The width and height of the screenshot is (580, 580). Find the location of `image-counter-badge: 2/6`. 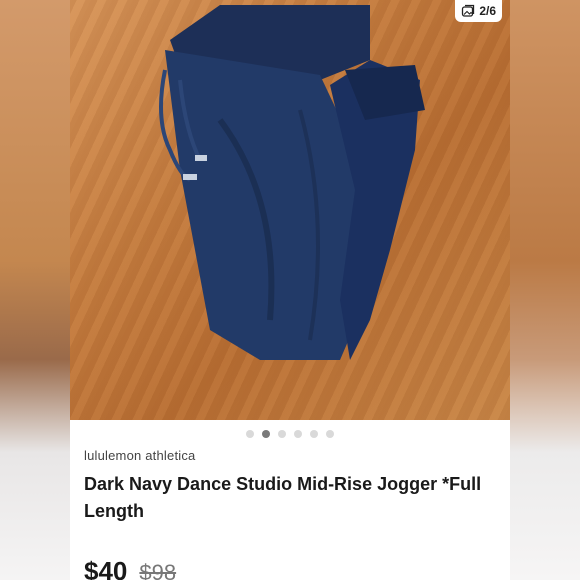

image-counter-badge: 2/6 is located at coordinates (478, 11).